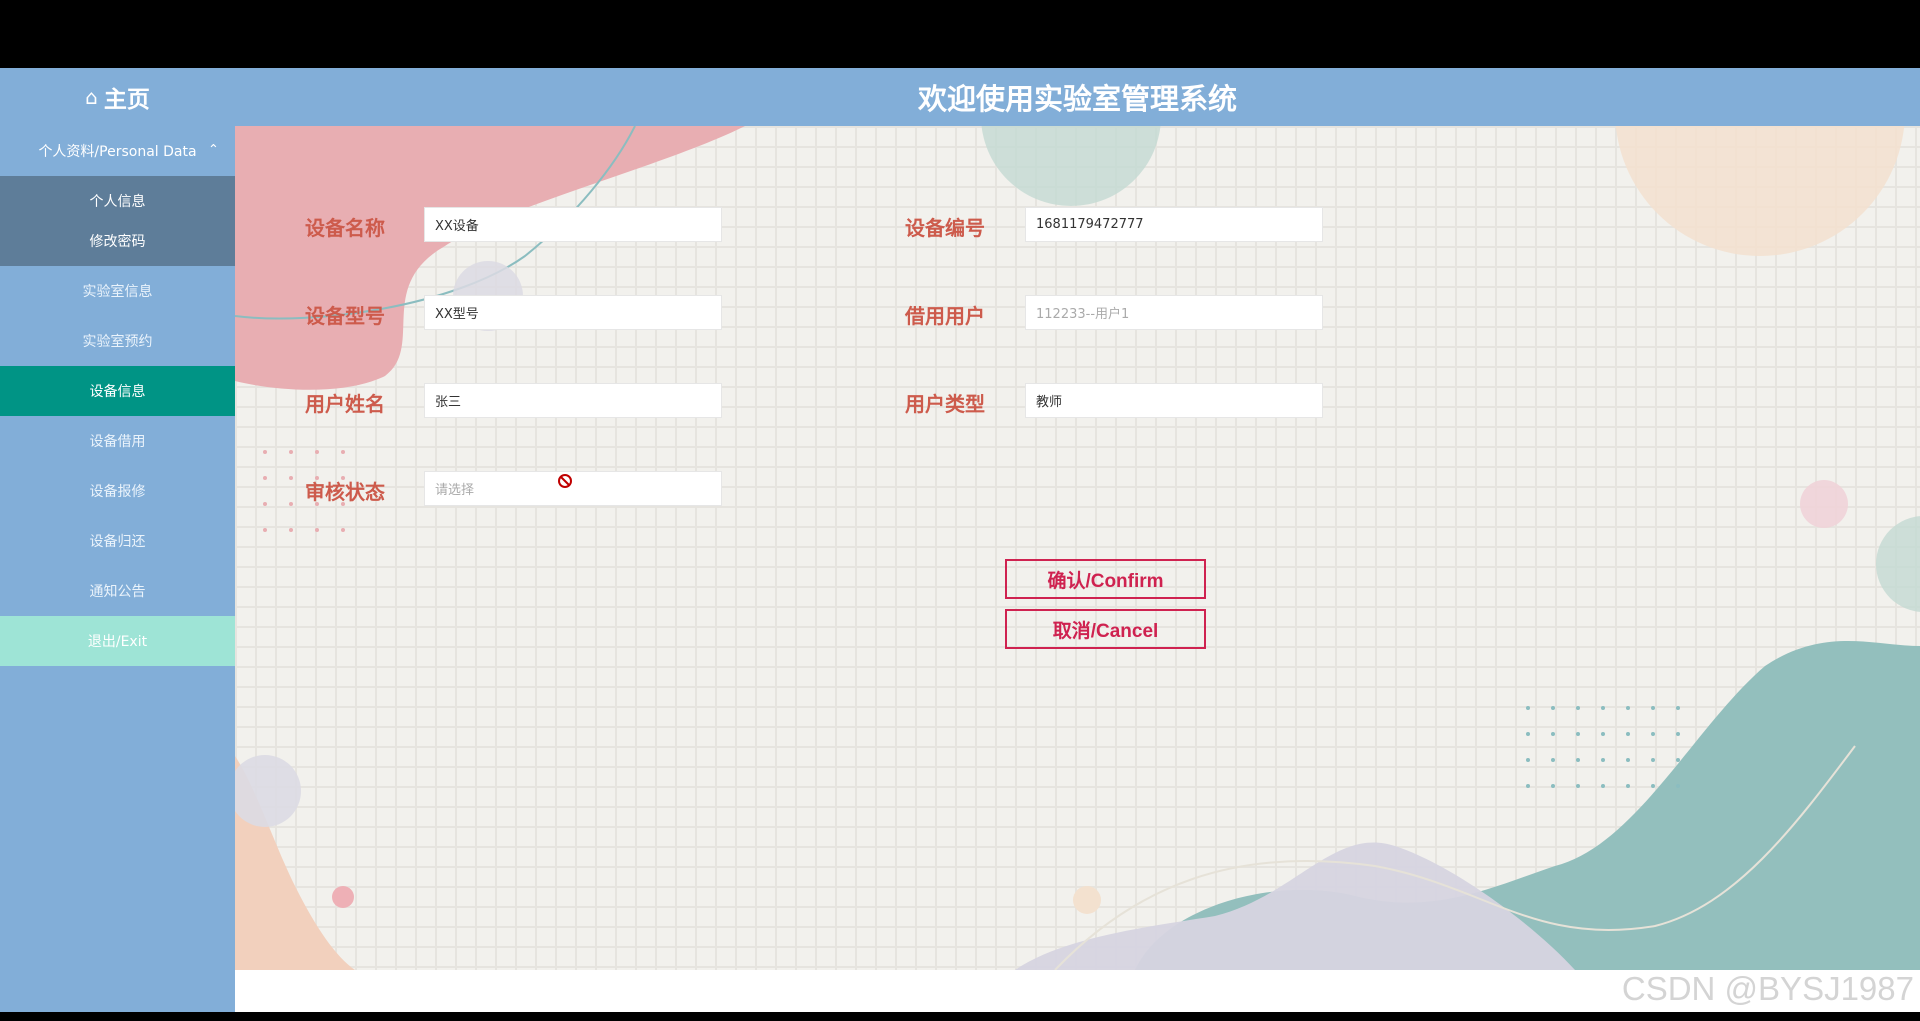 The image size is (1920, 1021). What do you see at coordinates (1174, 312) in the screenshot?
I see `borrow-user-field: 112233--用户1` at bounding box center [1174, 312].